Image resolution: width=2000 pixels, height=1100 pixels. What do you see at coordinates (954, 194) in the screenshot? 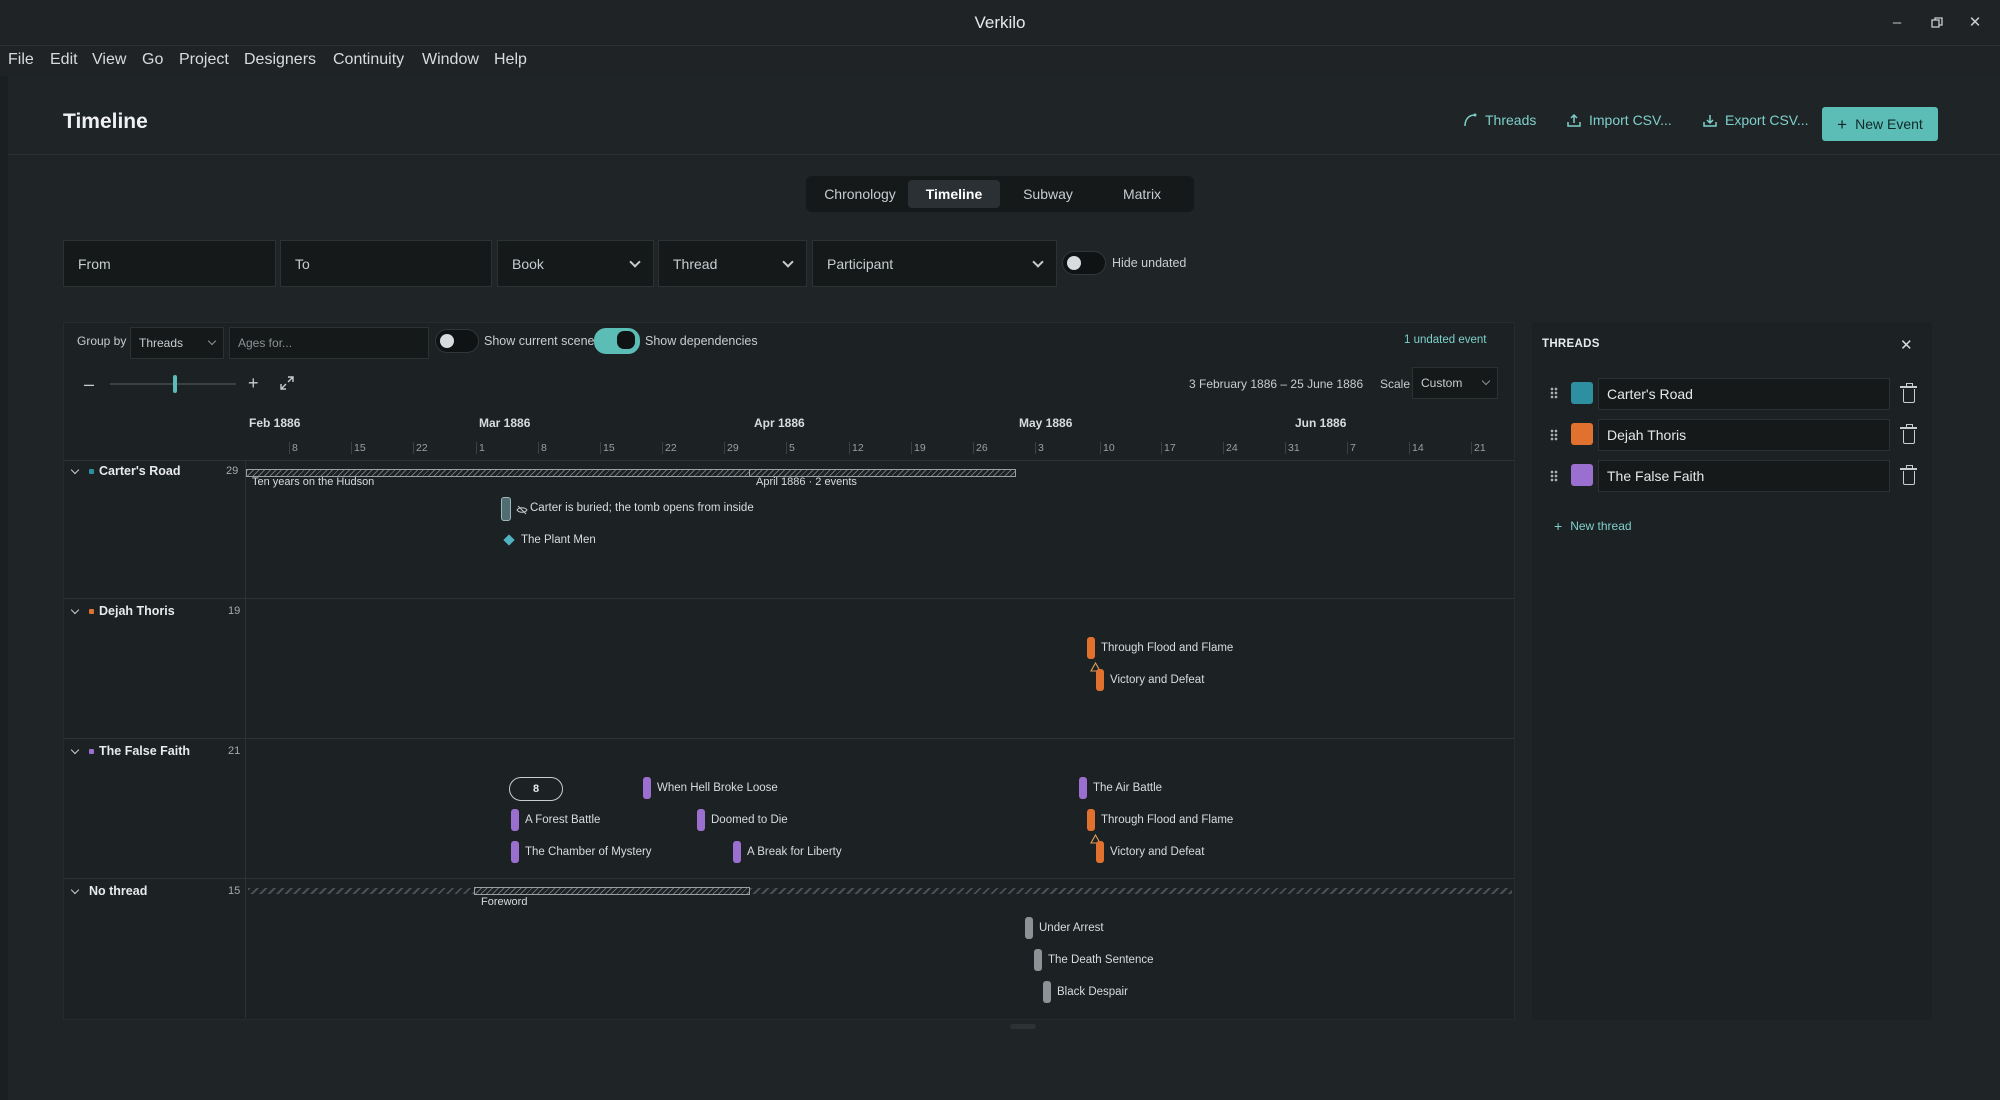
I see `tab-timeline: Timeline` at bounding box center [954, 194].